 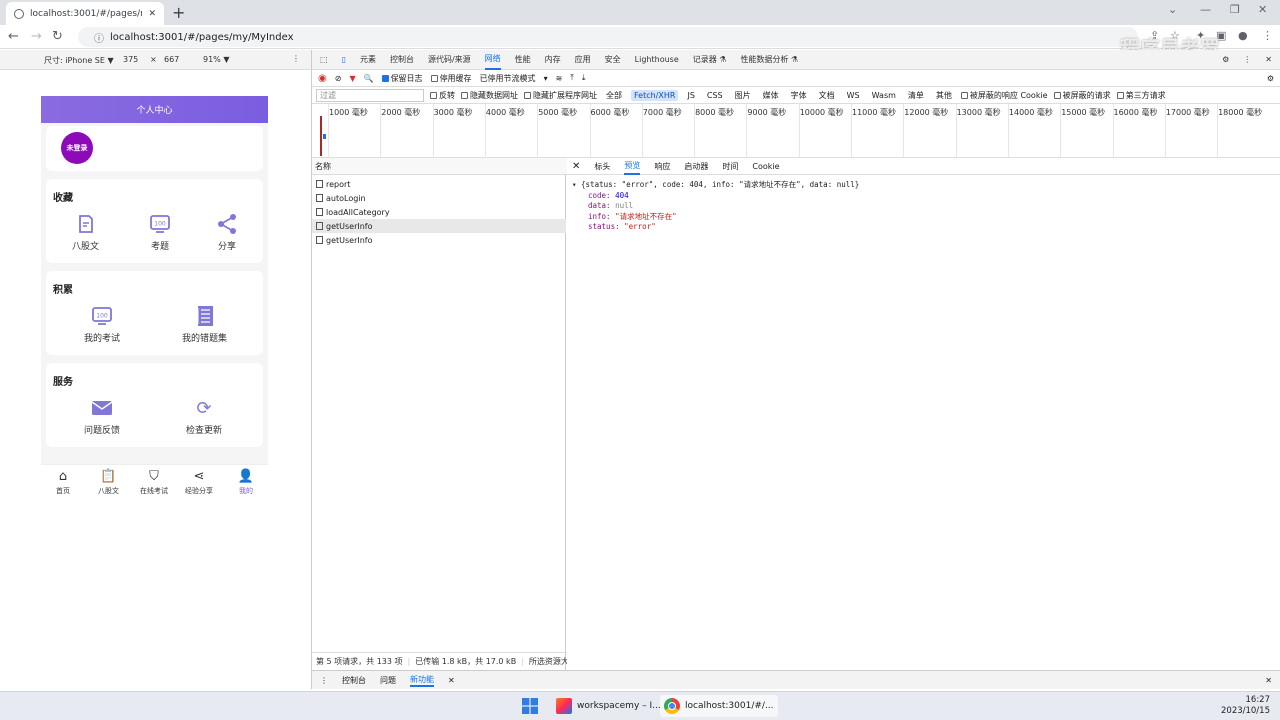 I want to click on drawer-tab-whats-new: 新功能, so click(x=422, y=680).